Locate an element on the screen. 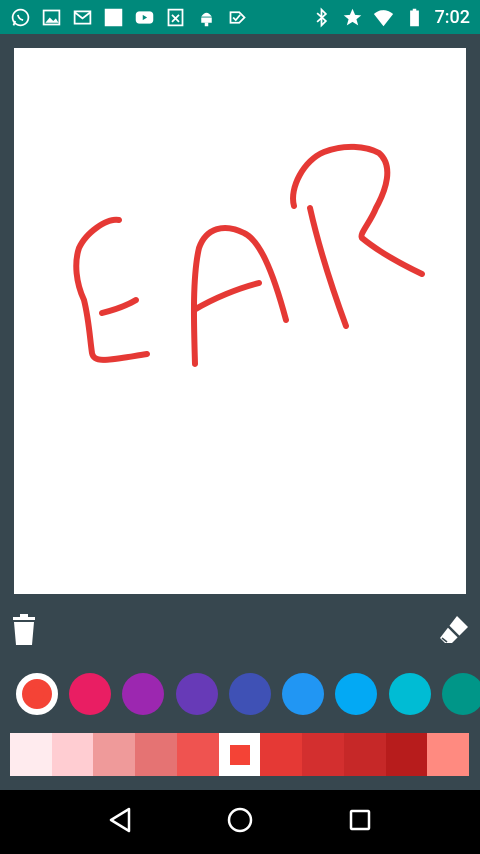  bluetooth-icon is located at coordinates (321, 17).